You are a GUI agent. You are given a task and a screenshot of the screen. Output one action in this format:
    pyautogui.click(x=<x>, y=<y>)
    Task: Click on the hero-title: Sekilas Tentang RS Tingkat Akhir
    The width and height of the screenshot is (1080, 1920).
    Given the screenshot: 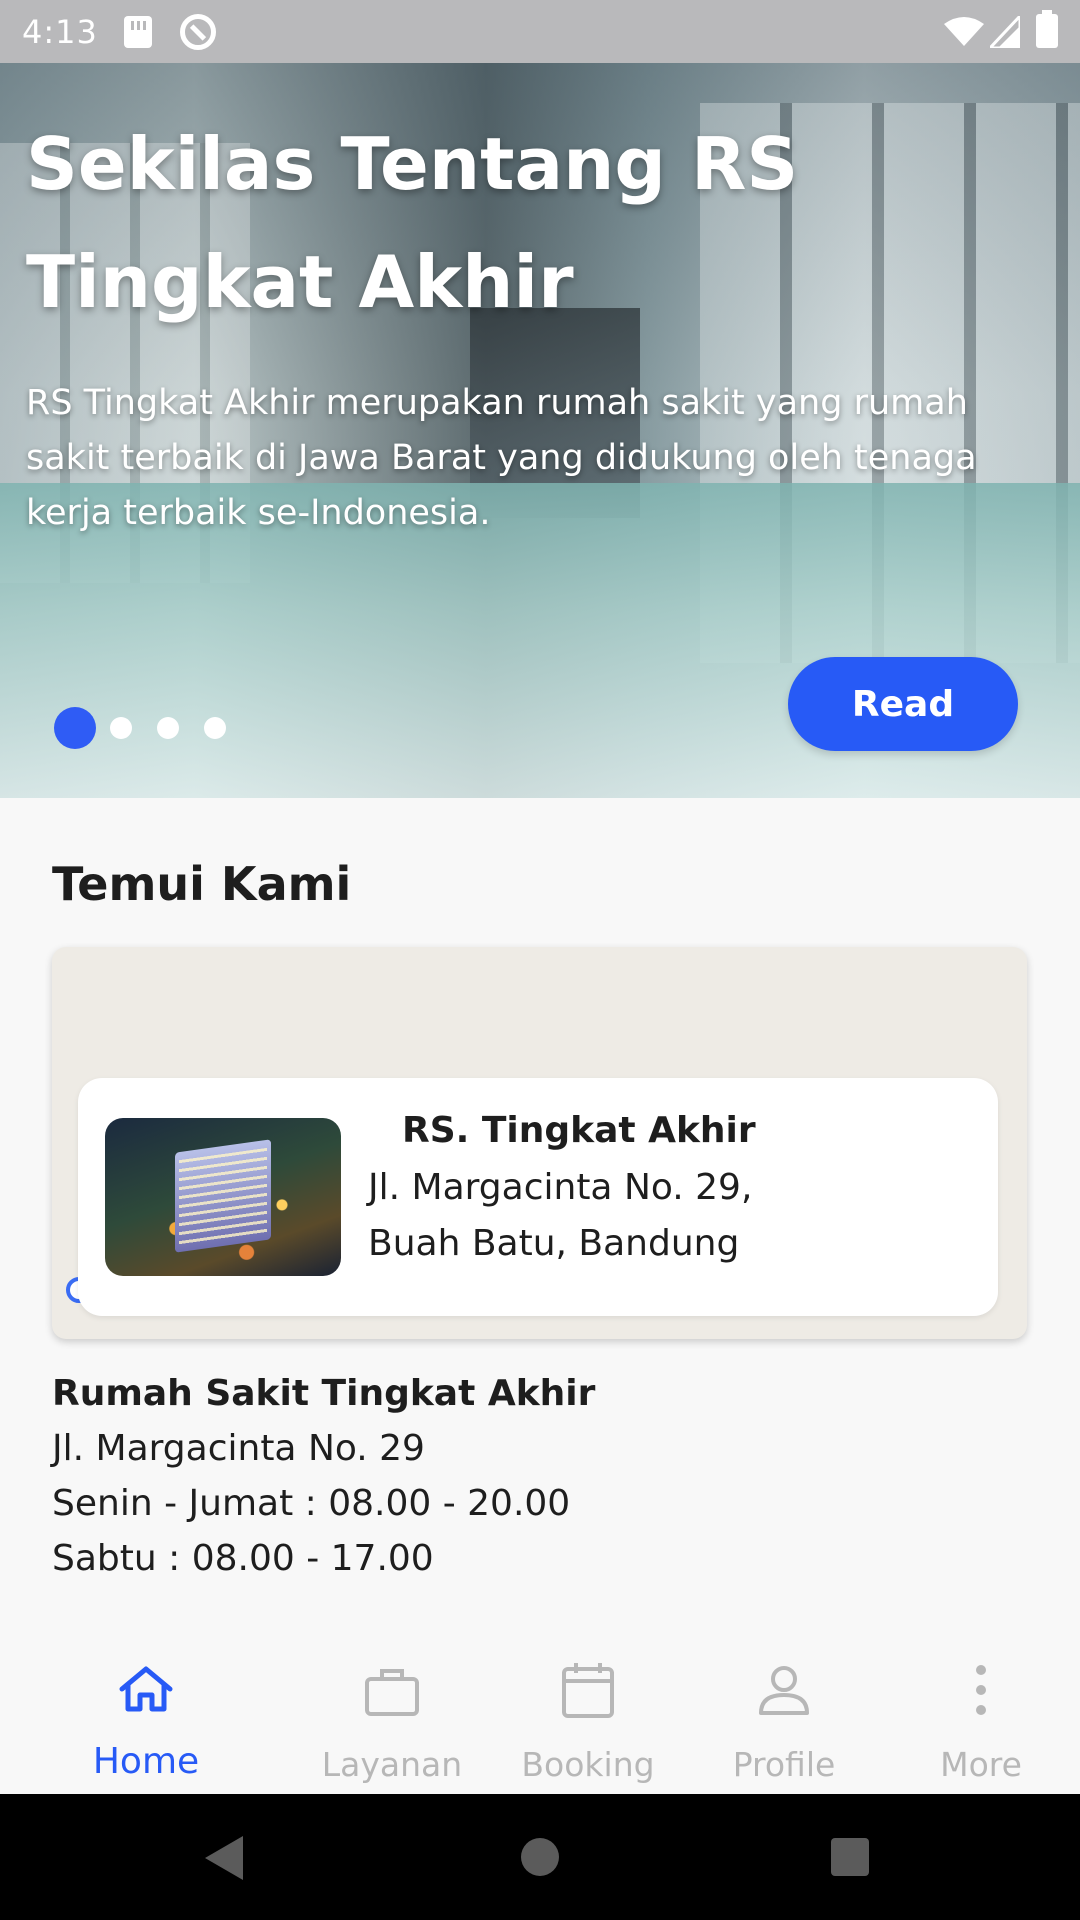 What is the action you would take?
    pyautogui.click(x=412, y=223)
    